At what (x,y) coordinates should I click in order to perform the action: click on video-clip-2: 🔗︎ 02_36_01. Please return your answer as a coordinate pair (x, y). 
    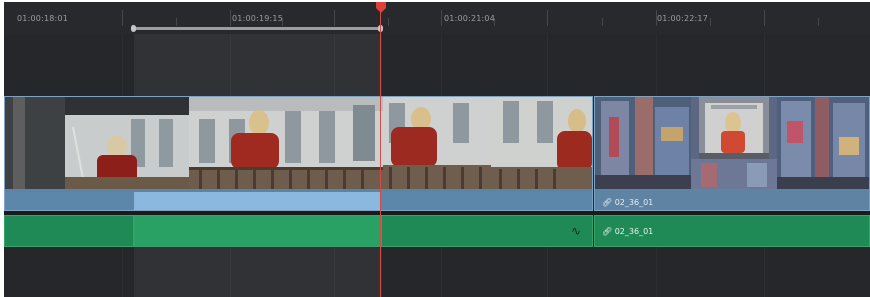
    Looking at the image, I should click on (732, 153).